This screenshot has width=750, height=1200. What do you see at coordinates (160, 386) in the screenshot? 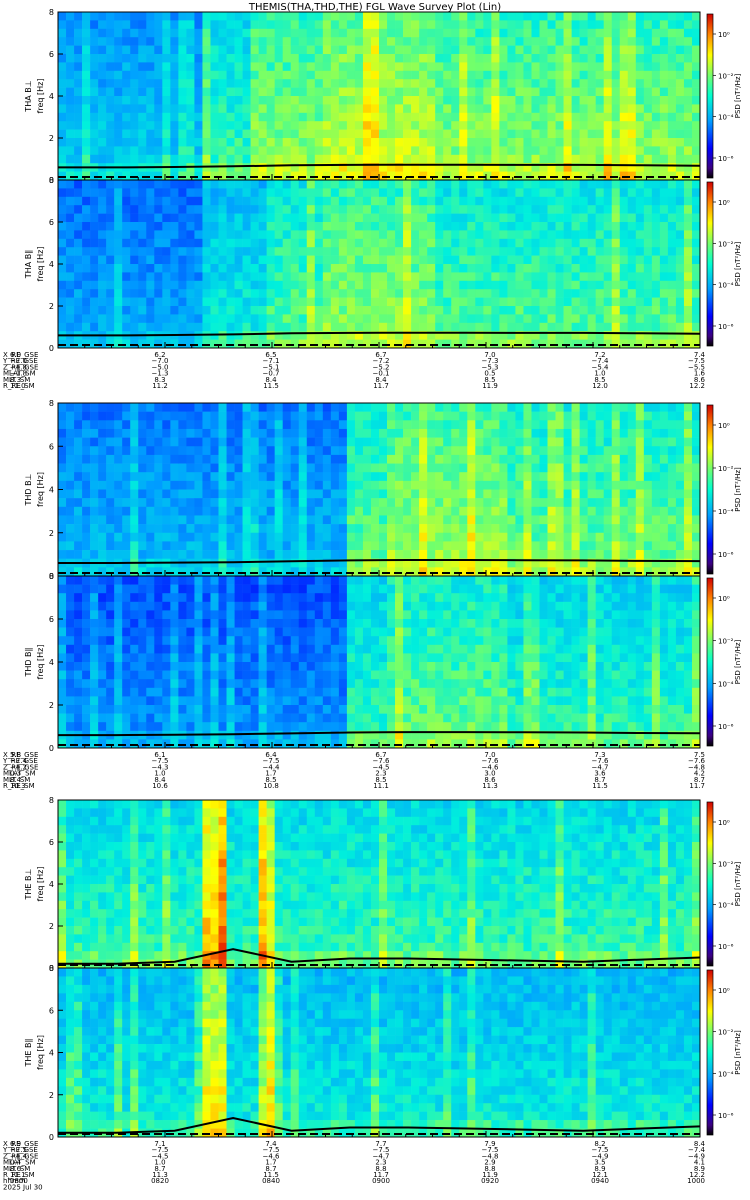
I see `ephemeris-value: 11.2` at bounding box center [160, 386].